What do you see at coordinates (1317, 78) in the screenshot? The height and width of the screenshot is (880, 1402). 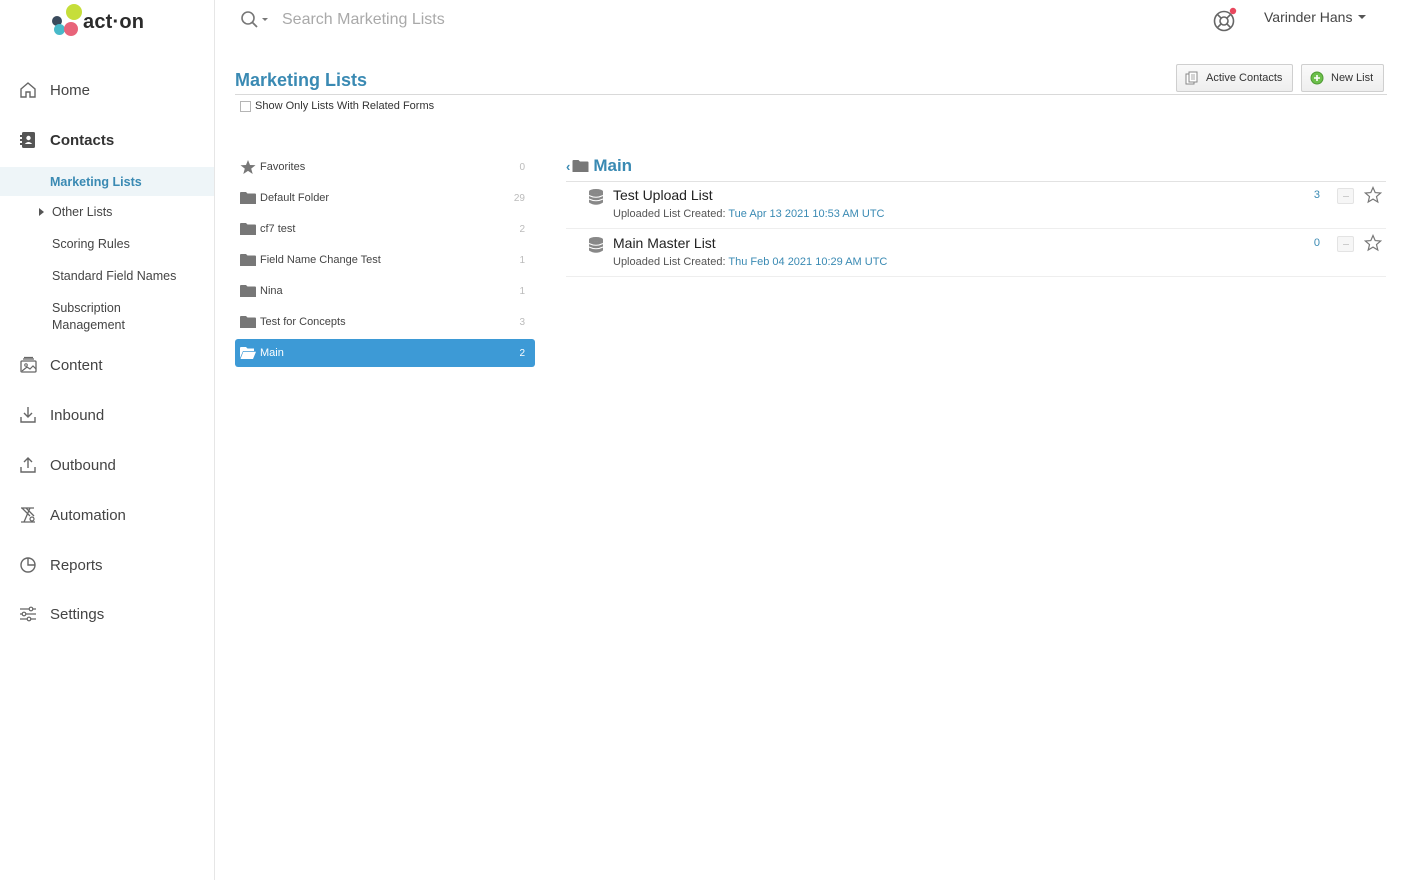 I see `add-icon` at bounding box center [1317, 78].